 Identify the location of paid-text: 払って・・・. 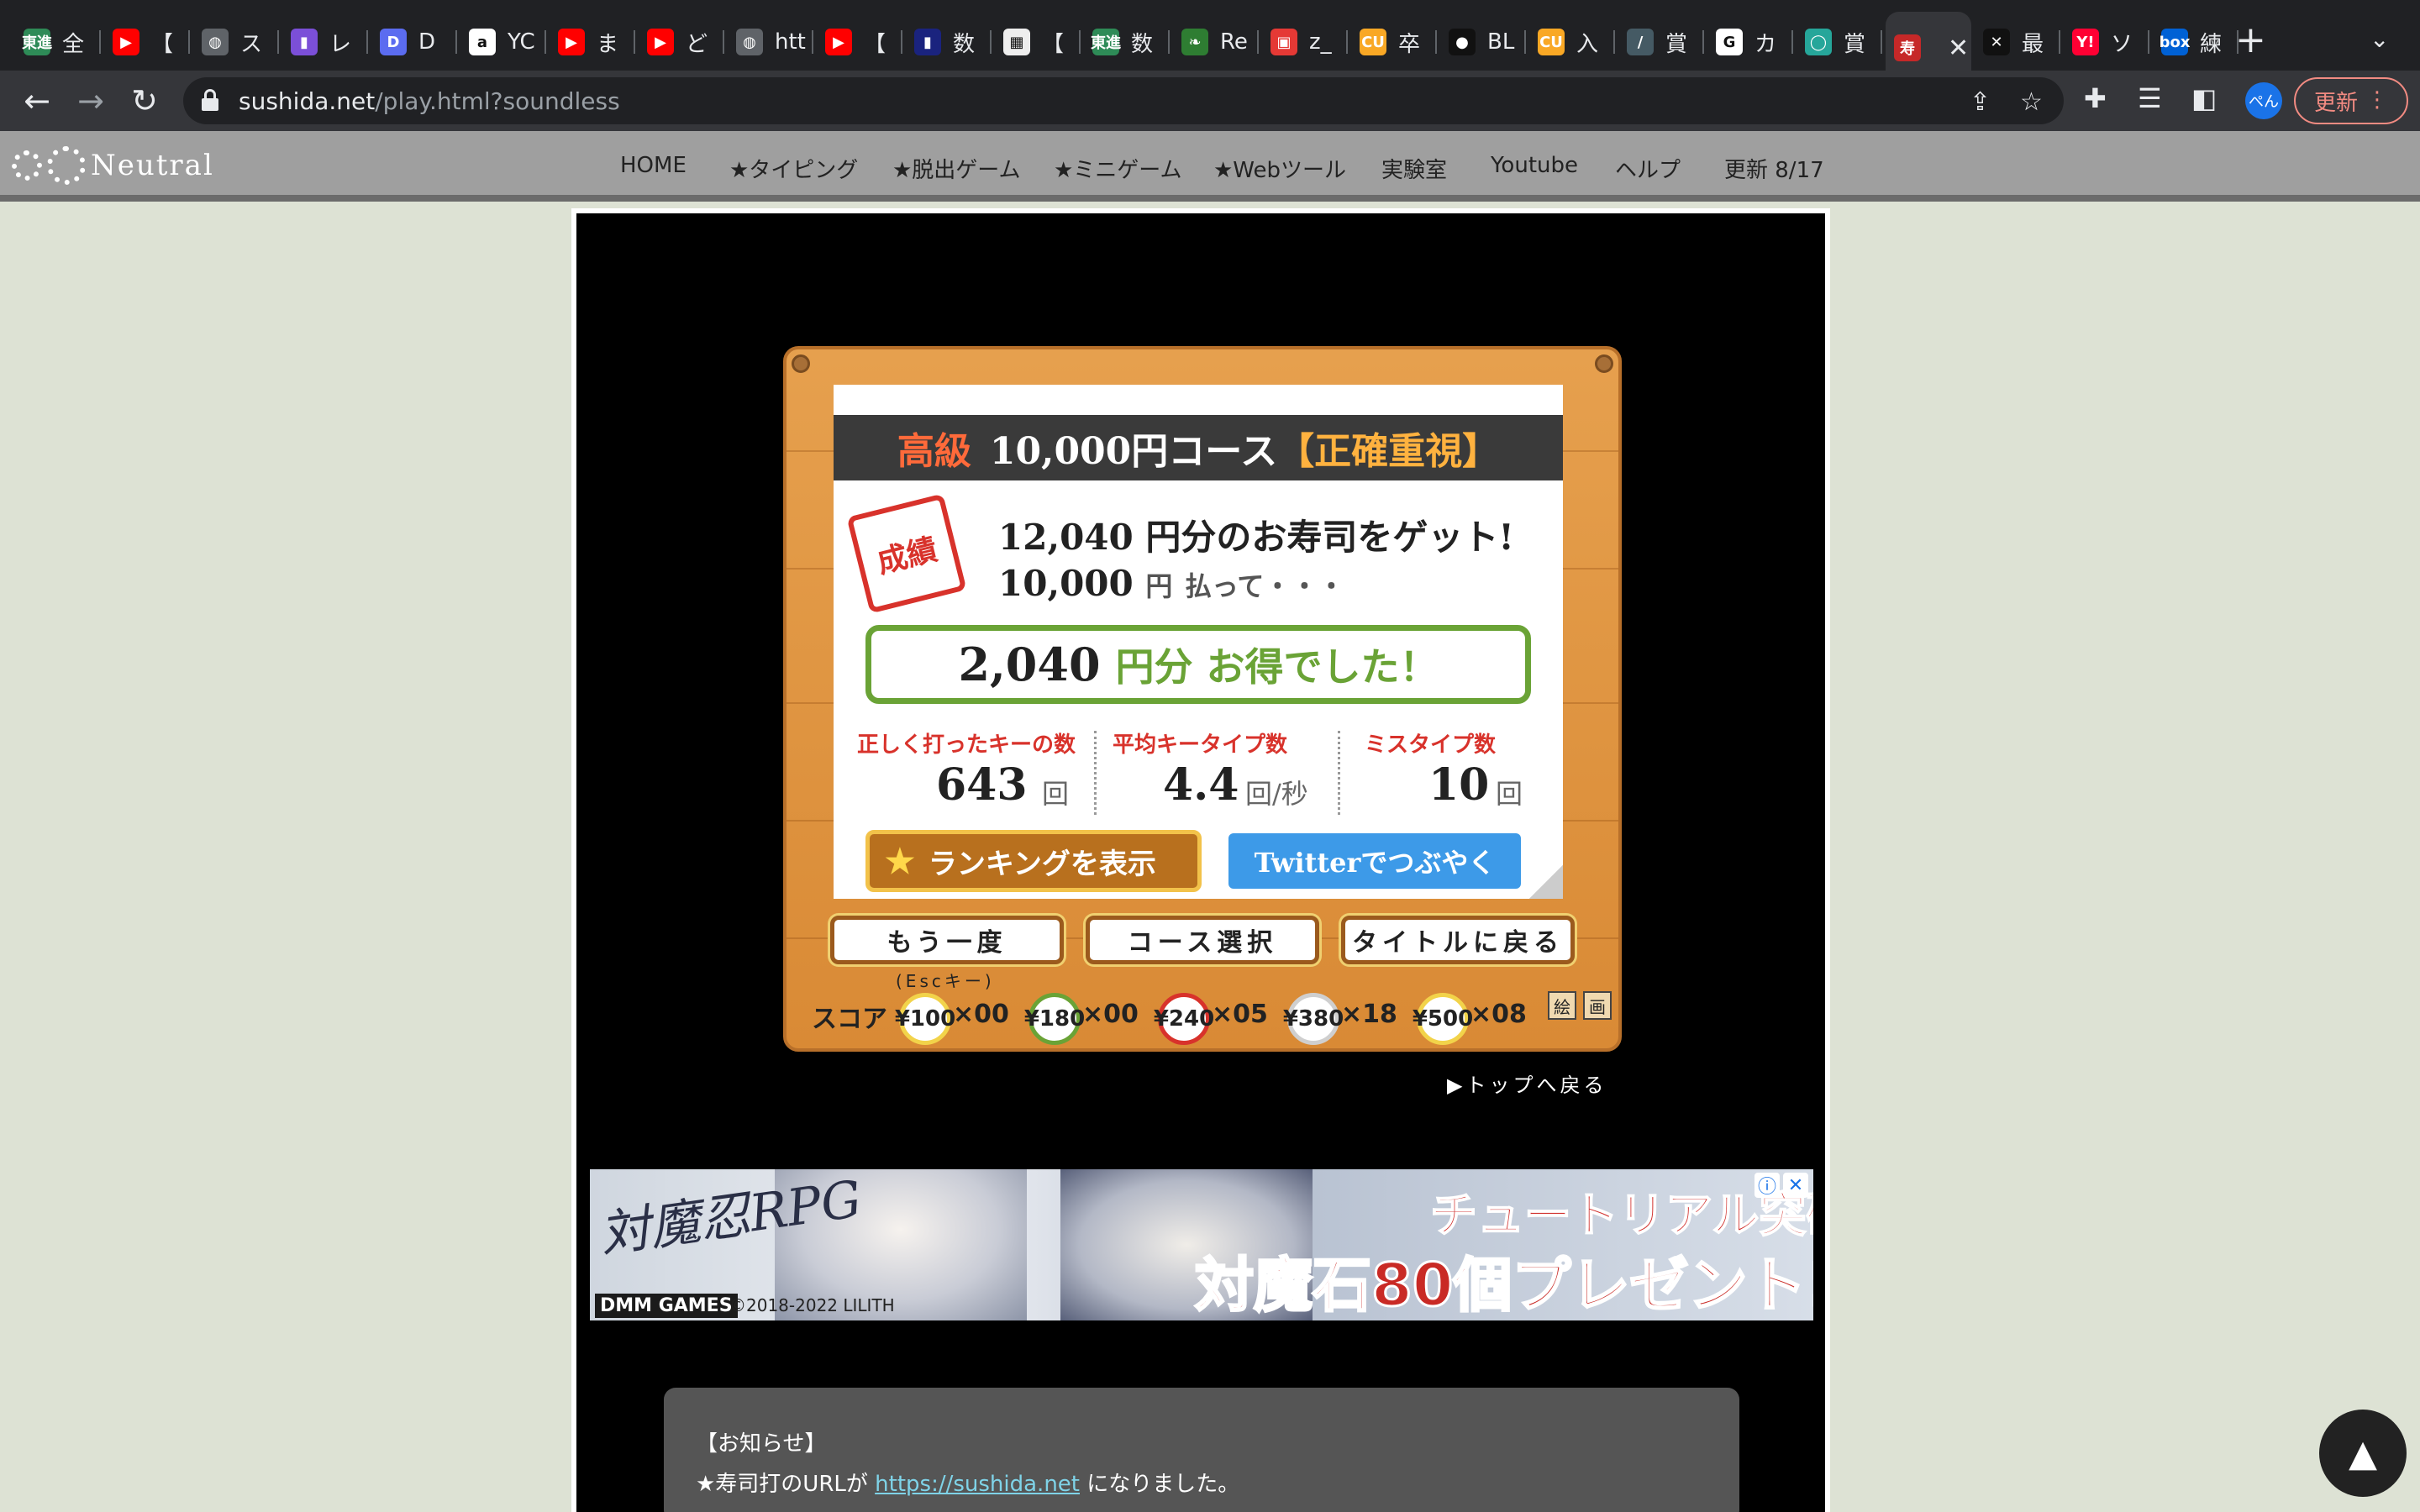
(1265, 586).